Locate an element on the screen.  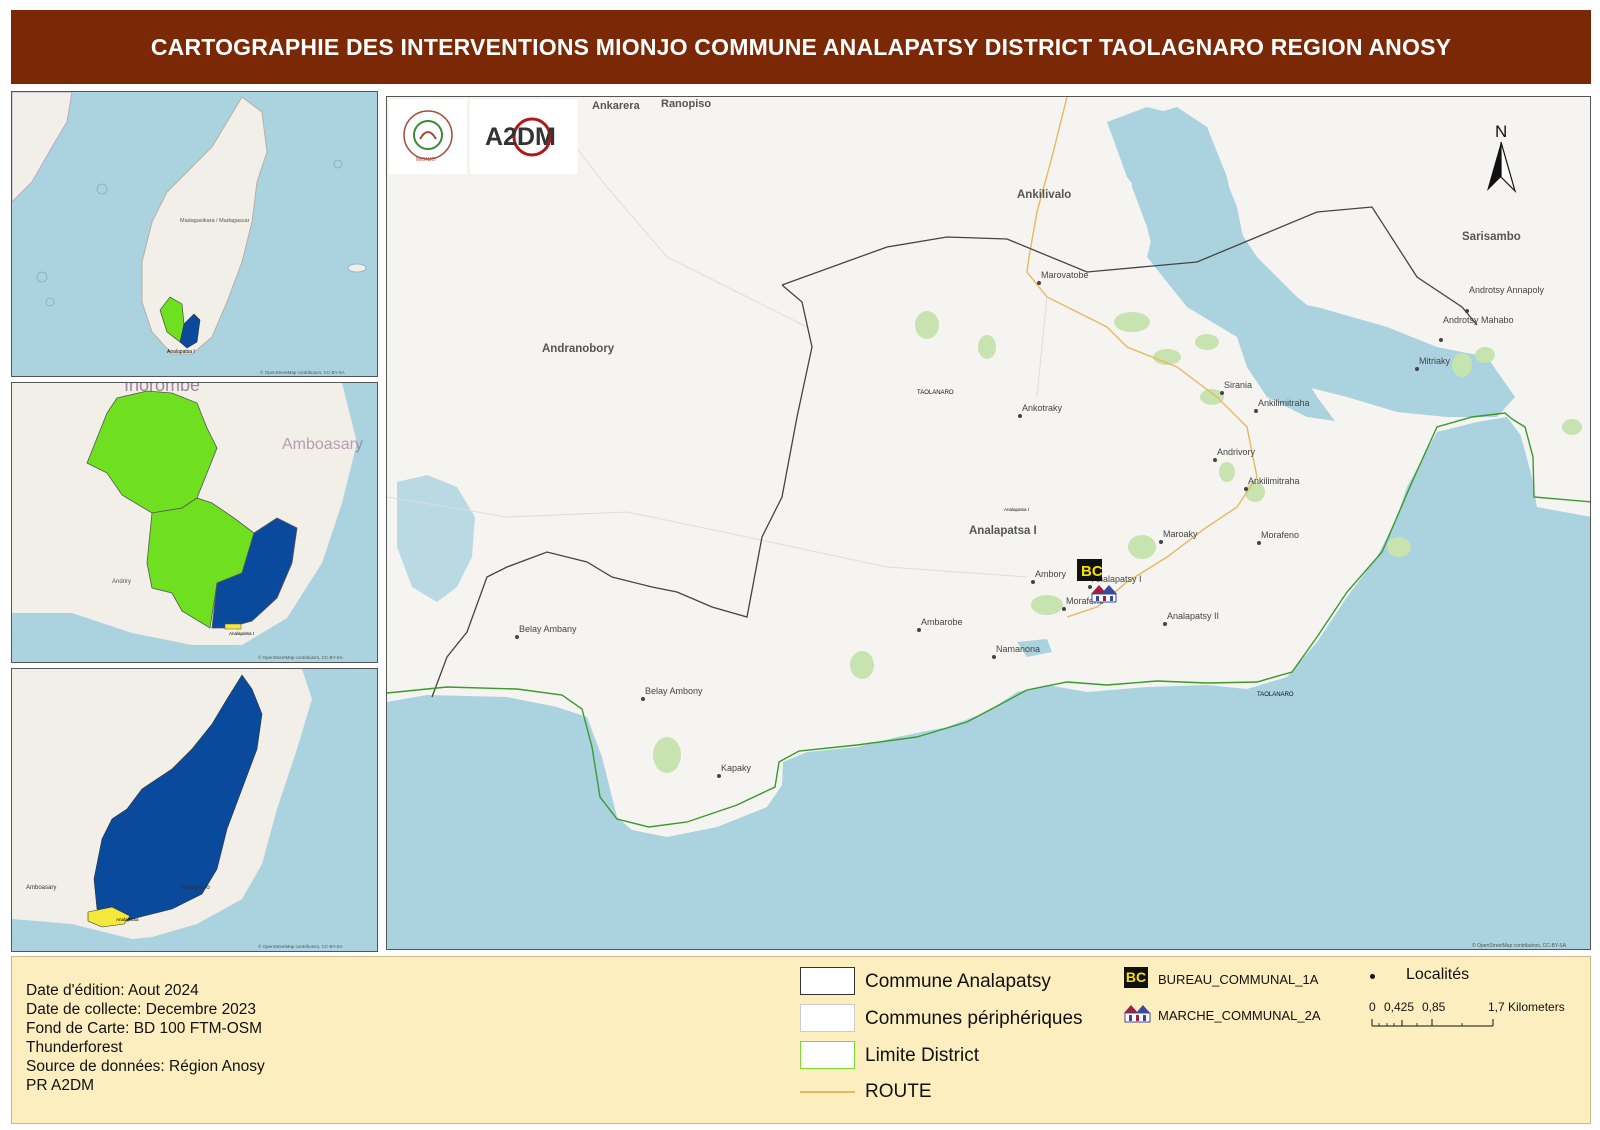
svg-text: Belay Ambany is located at coordinates (548, 629).